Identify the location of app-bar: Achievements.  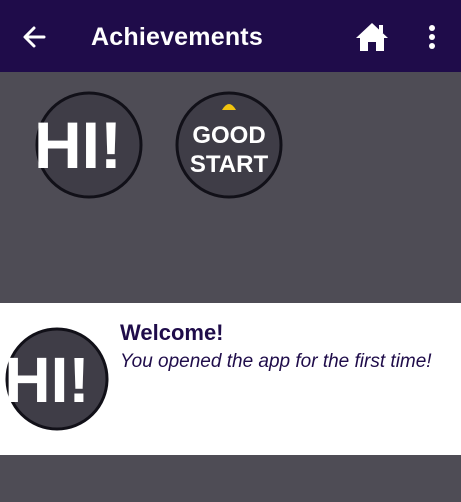
(230, 36).